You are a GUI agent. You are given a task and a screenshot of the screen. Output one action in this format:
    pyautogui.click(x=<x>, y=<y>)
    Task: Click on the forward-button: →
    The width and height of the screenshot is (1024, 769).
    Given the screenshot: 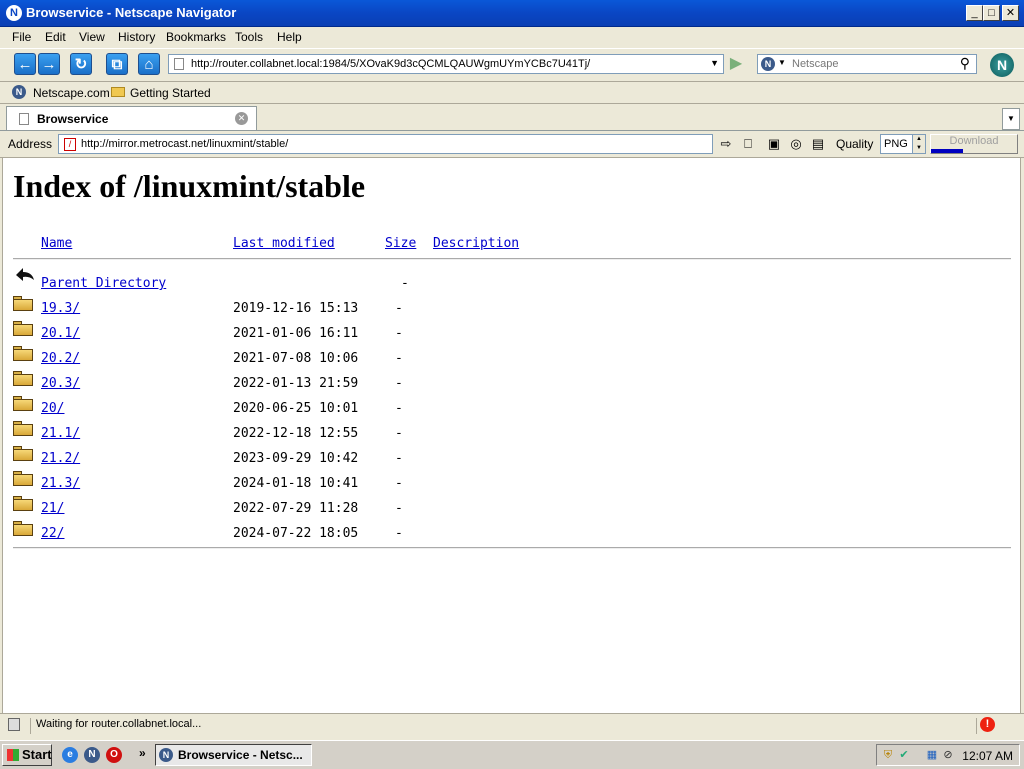 What is the action you would take?
    pyautogui.click(x=49, y=64)
    